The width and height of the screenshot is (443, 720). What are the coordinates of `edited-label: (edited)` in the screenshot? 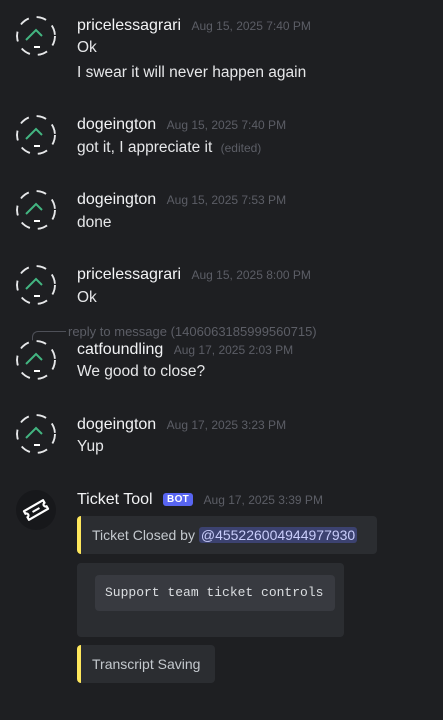 It's located at (241, 148).